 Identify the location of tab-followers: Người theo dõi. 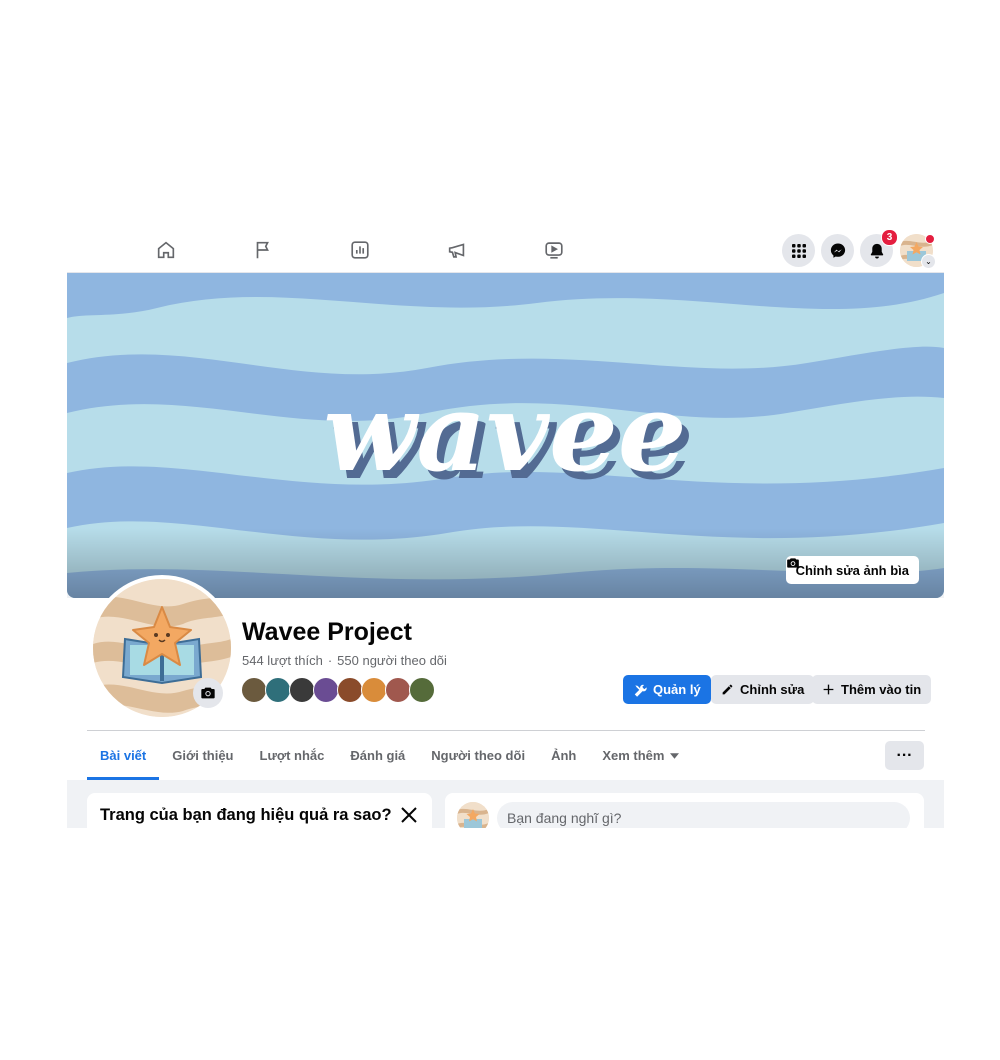
(478, 755).